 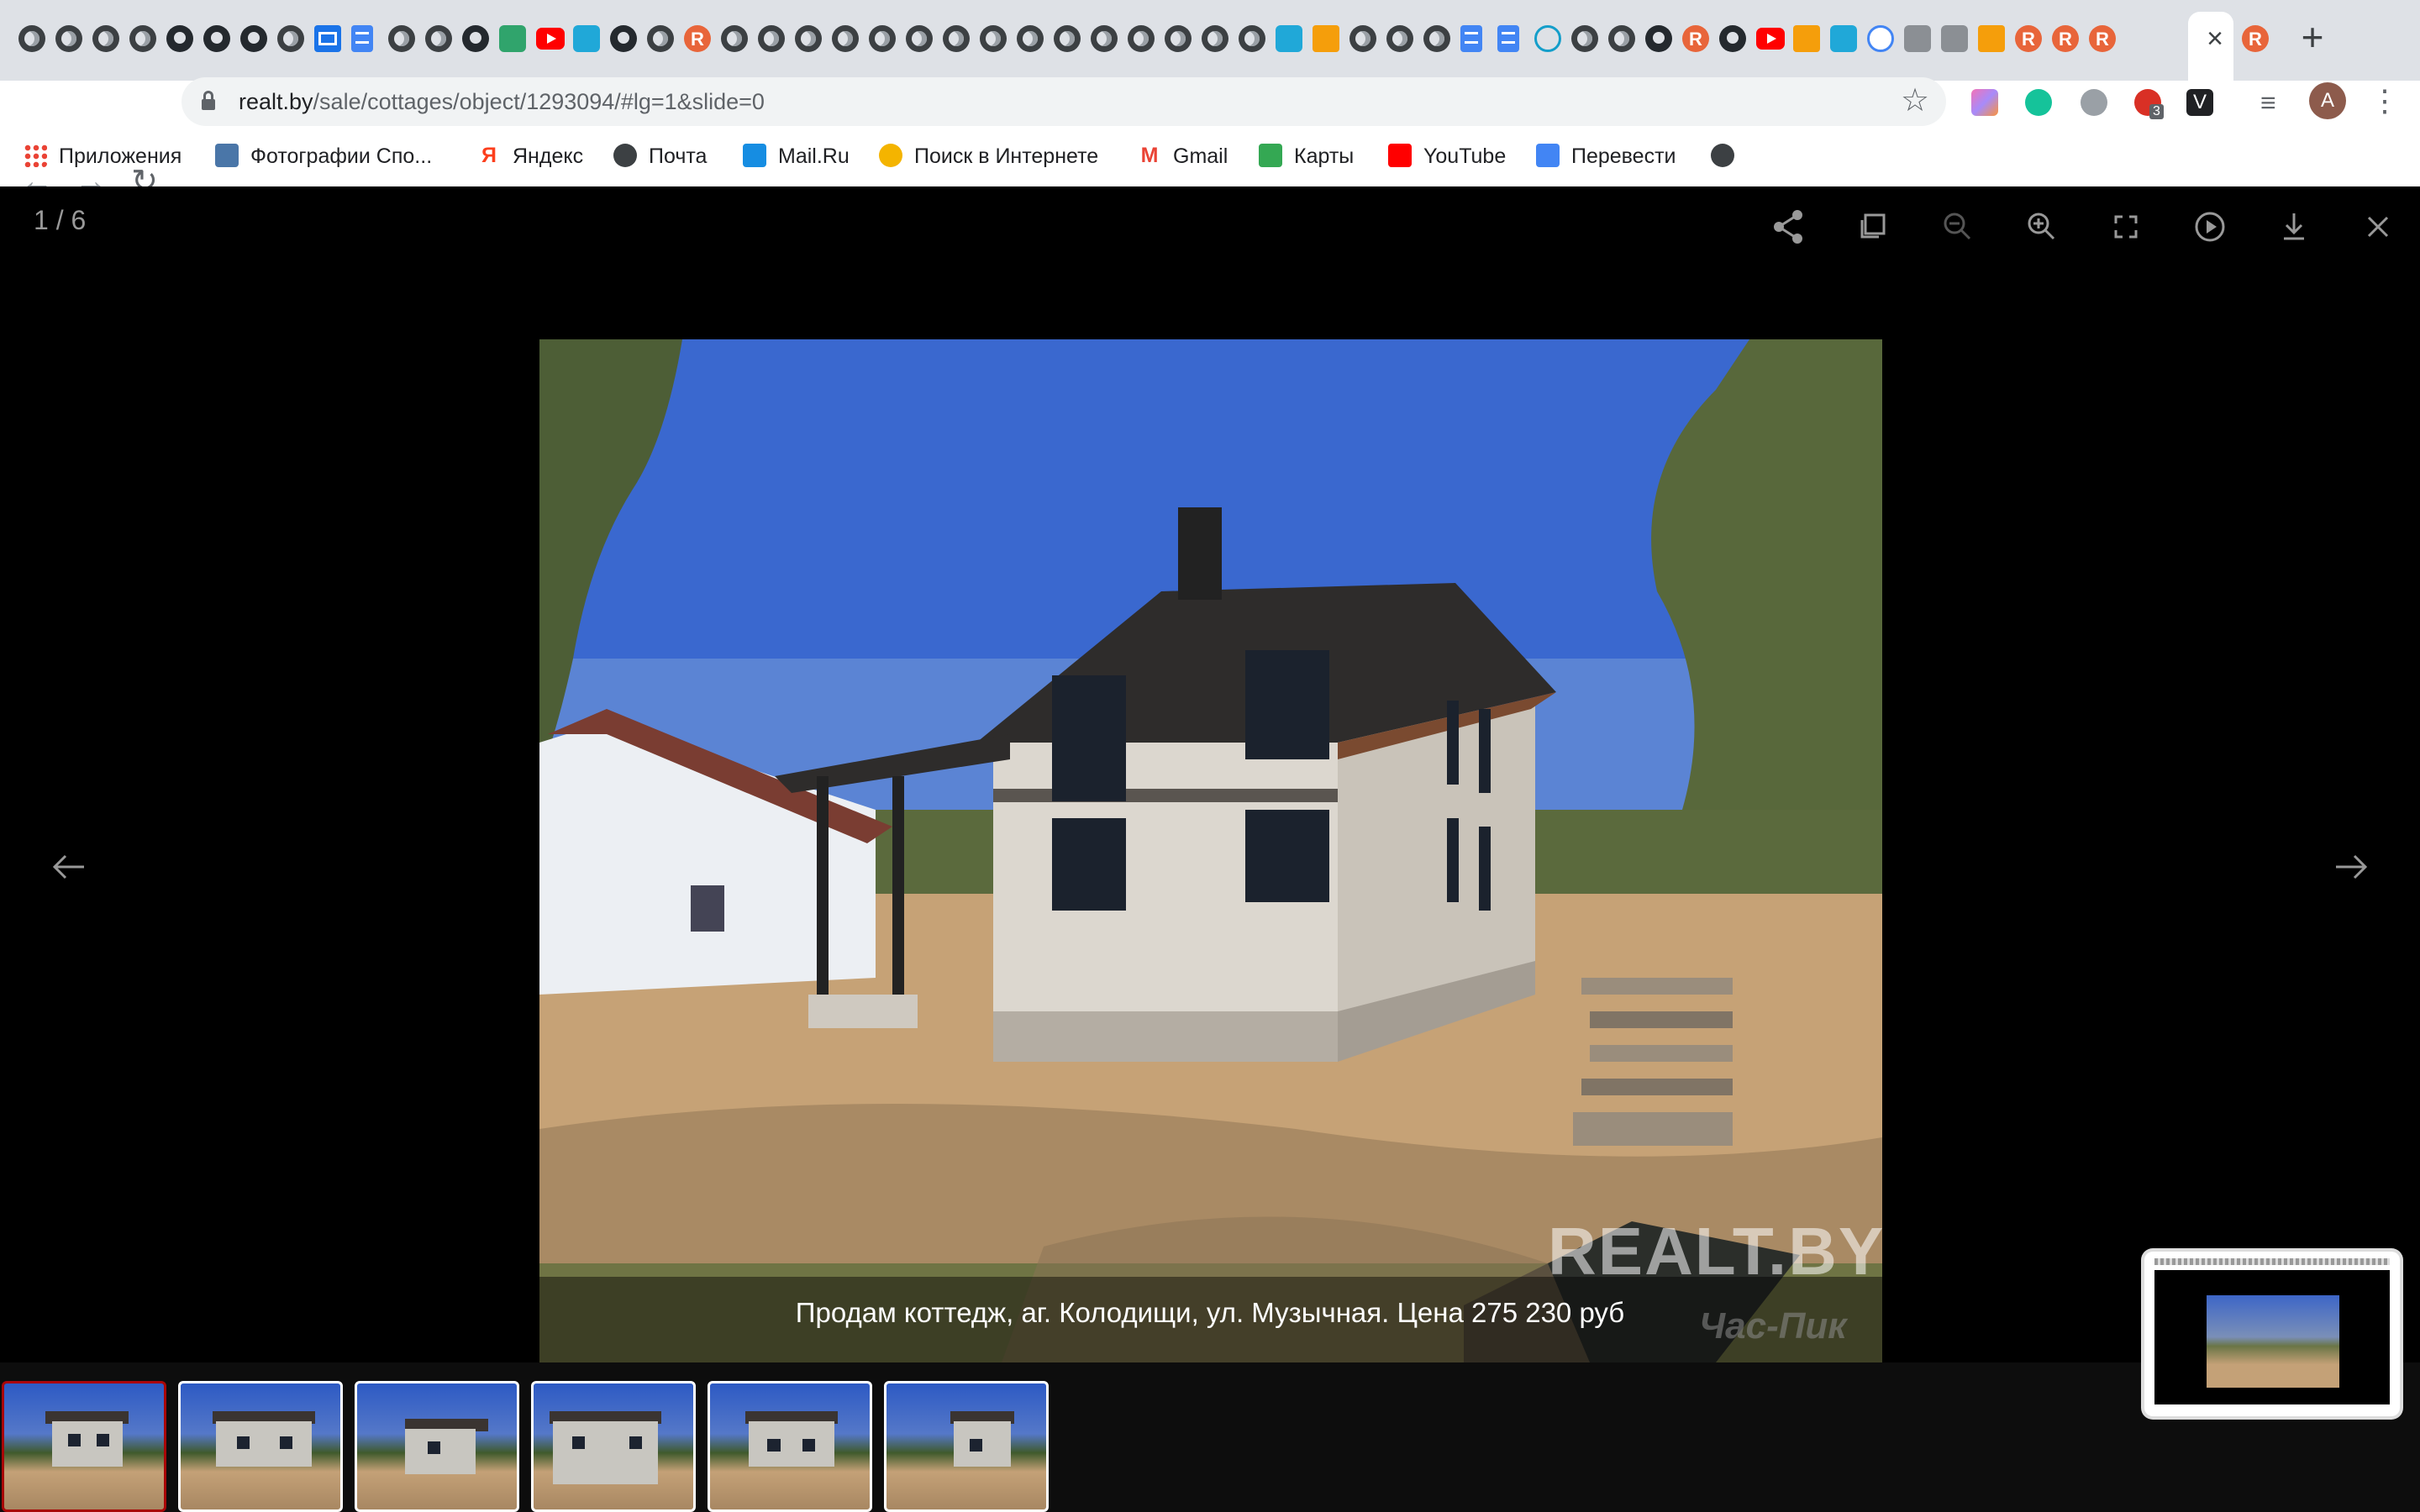 I want to click on previous-slide-arrow-icon, so click(x=69, y=867).